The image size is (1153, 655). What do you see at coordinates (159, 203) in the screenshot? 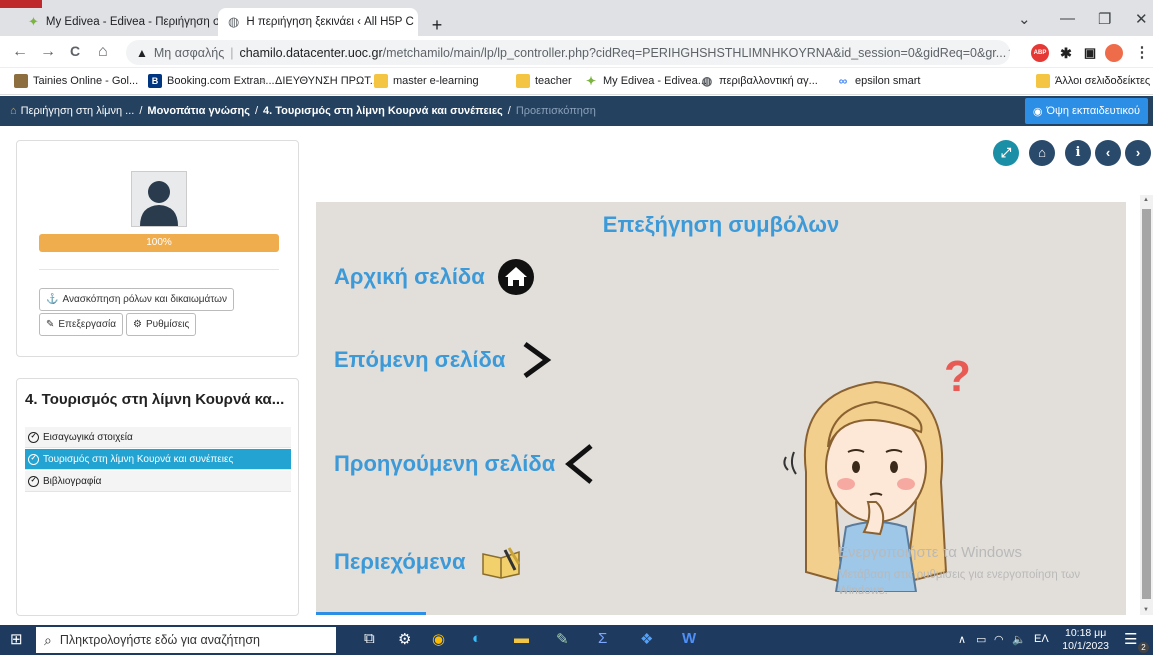
I see `user-silhouette-icon` at bounding box center [159, 203].